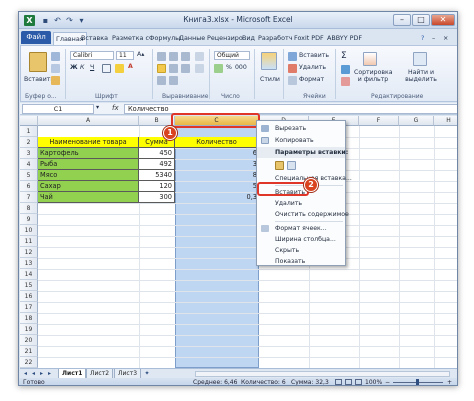 This screenshot has width=474, height=401. What do you see at coordinates (301, 250) in the screenshot?
I see `menu-item-hide: Скрыть` at bounding box center [301, 250].